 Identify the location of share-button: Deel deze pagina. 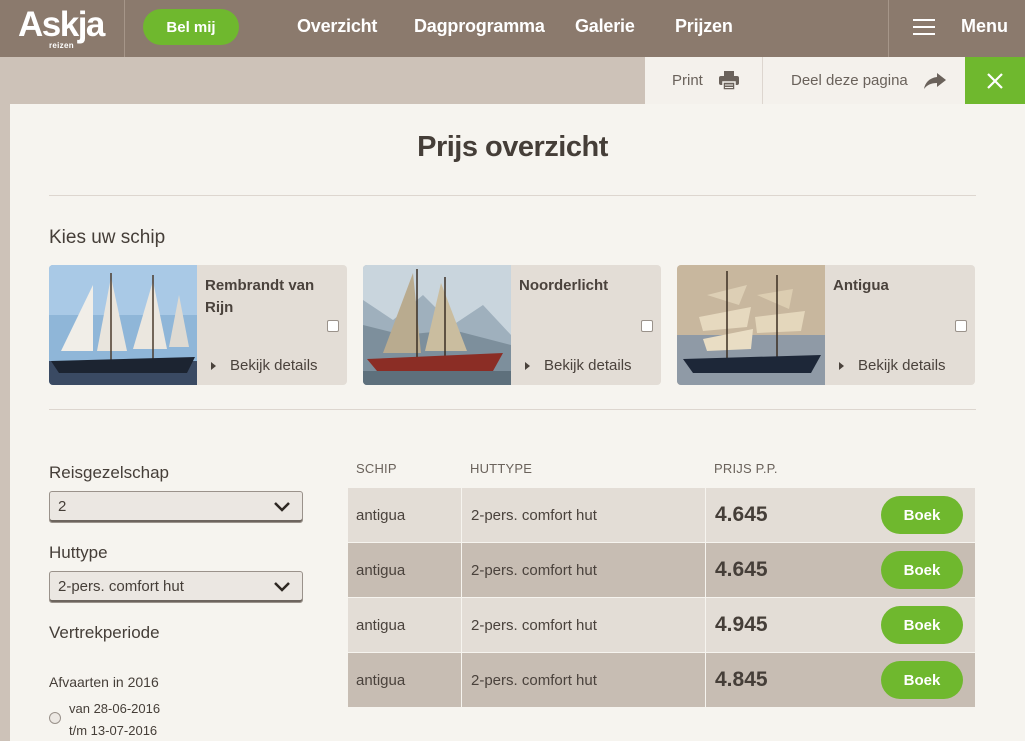
(864, 80).